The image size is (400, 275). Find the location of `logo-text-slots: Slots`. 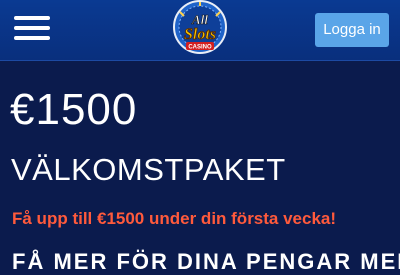

logo-text-slots: Slots is located at coordinates (200, 34).